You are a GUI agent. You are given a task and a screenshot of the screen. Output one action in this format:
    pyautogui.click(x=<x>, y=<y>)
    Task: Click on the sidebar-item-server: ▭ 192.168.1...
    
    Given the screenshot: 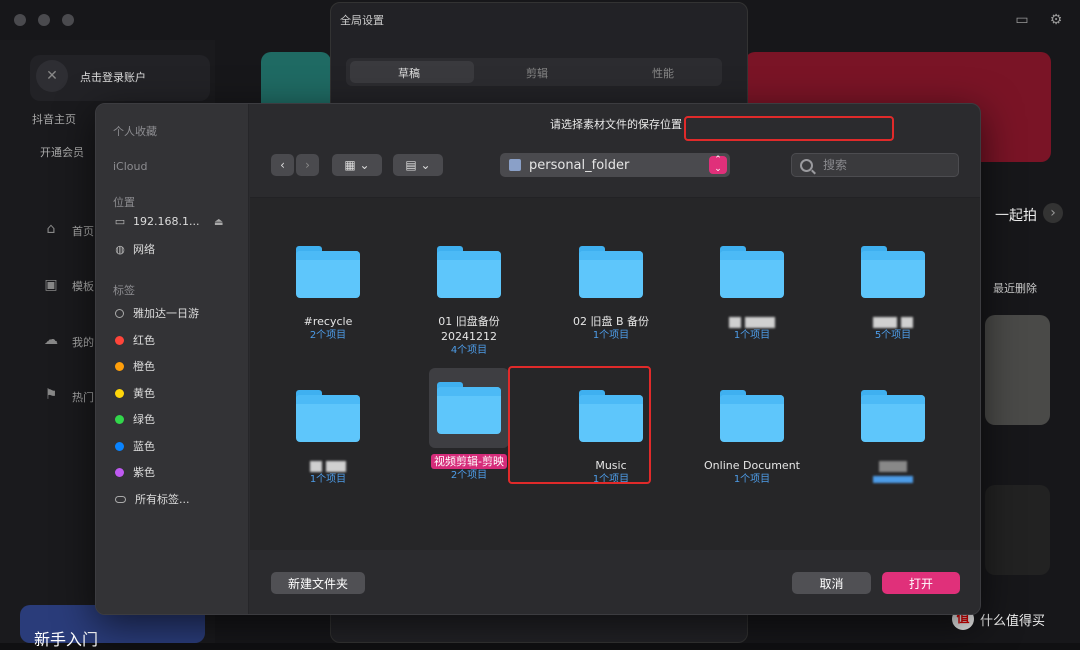 What is the action you would take?
    pyautogui.click(x=156, y=221)
    